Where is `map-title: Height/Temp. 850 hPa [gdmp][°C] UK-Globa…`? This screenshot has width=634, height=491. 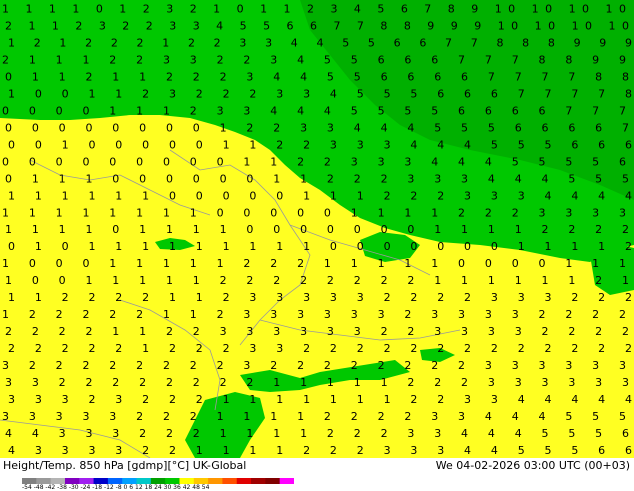 map-title: Height/Temp. 850 hPa [gdmp][°C] UK-Globa… is located at coordinates (125, 465).